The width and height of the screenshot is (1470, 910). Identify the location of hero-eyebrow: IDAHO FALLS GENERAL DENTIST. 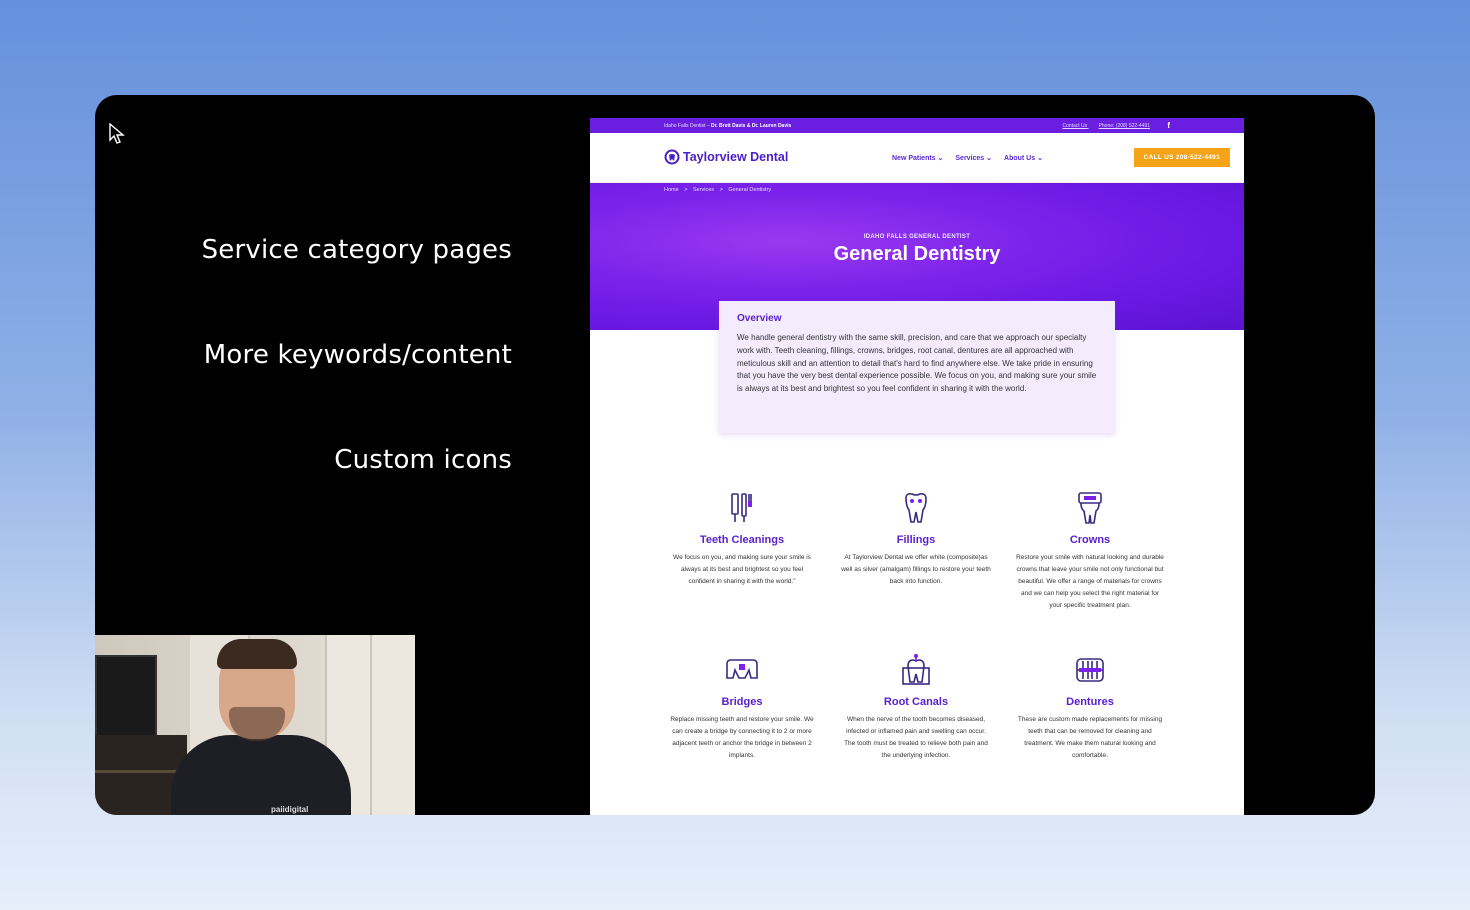
(917, 237).